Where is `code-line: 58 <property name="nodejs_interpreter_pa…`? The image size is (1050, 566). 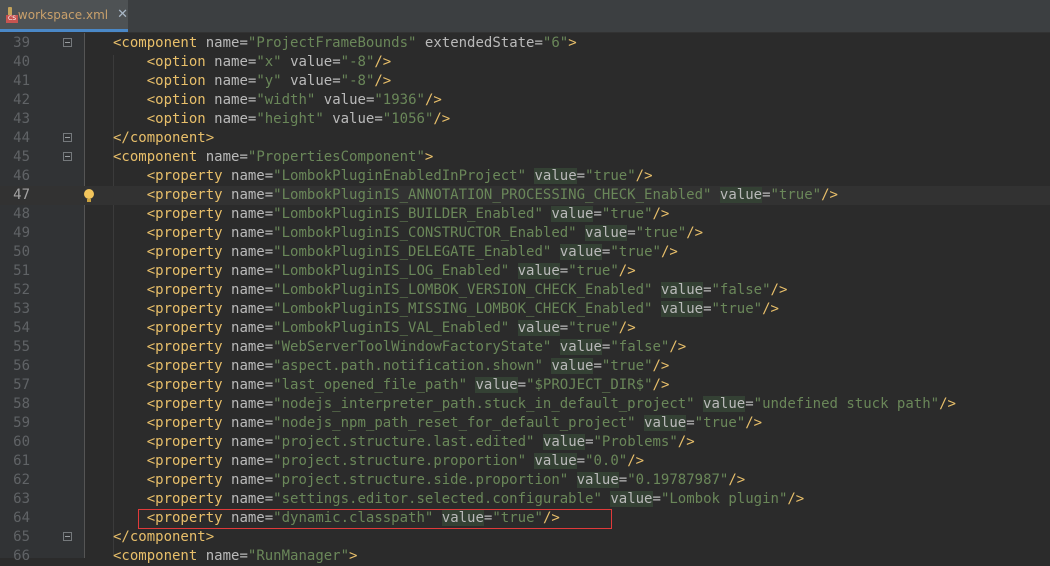
code-line: 58 <property name="nodejs_interpreter_pa… is located at coordinates (525, 404).